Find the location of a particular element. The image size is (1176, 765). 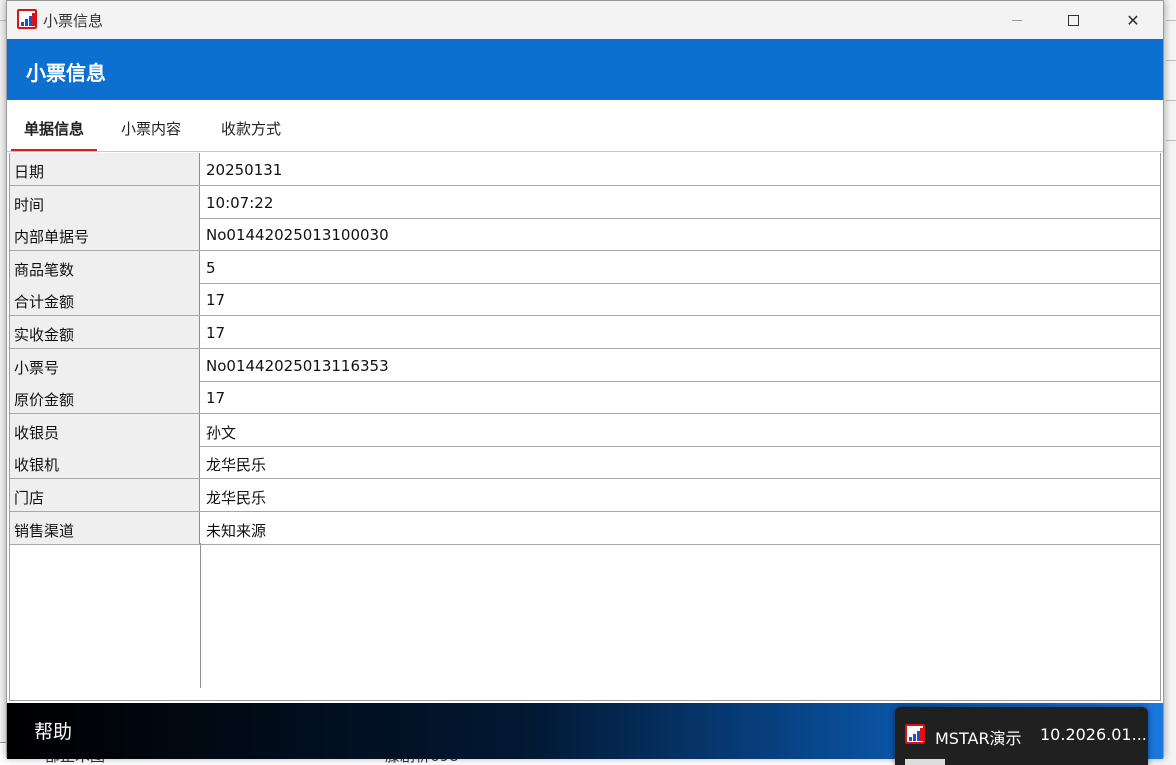

table-row: 商品笔数 5 is located at coordinates (585, 267).